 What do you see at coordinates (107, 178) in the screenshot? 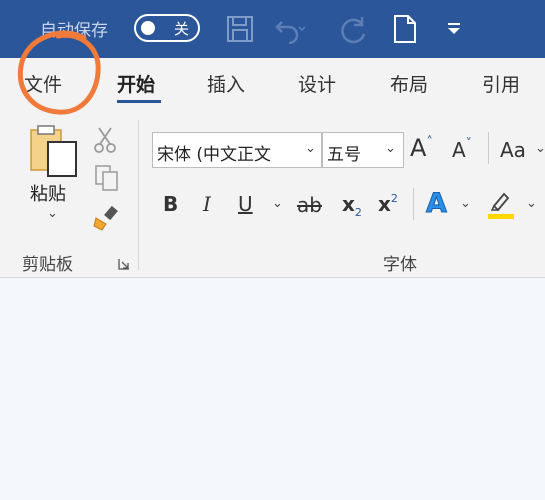
I see `copy-icon` at bounding box center [107, 178].